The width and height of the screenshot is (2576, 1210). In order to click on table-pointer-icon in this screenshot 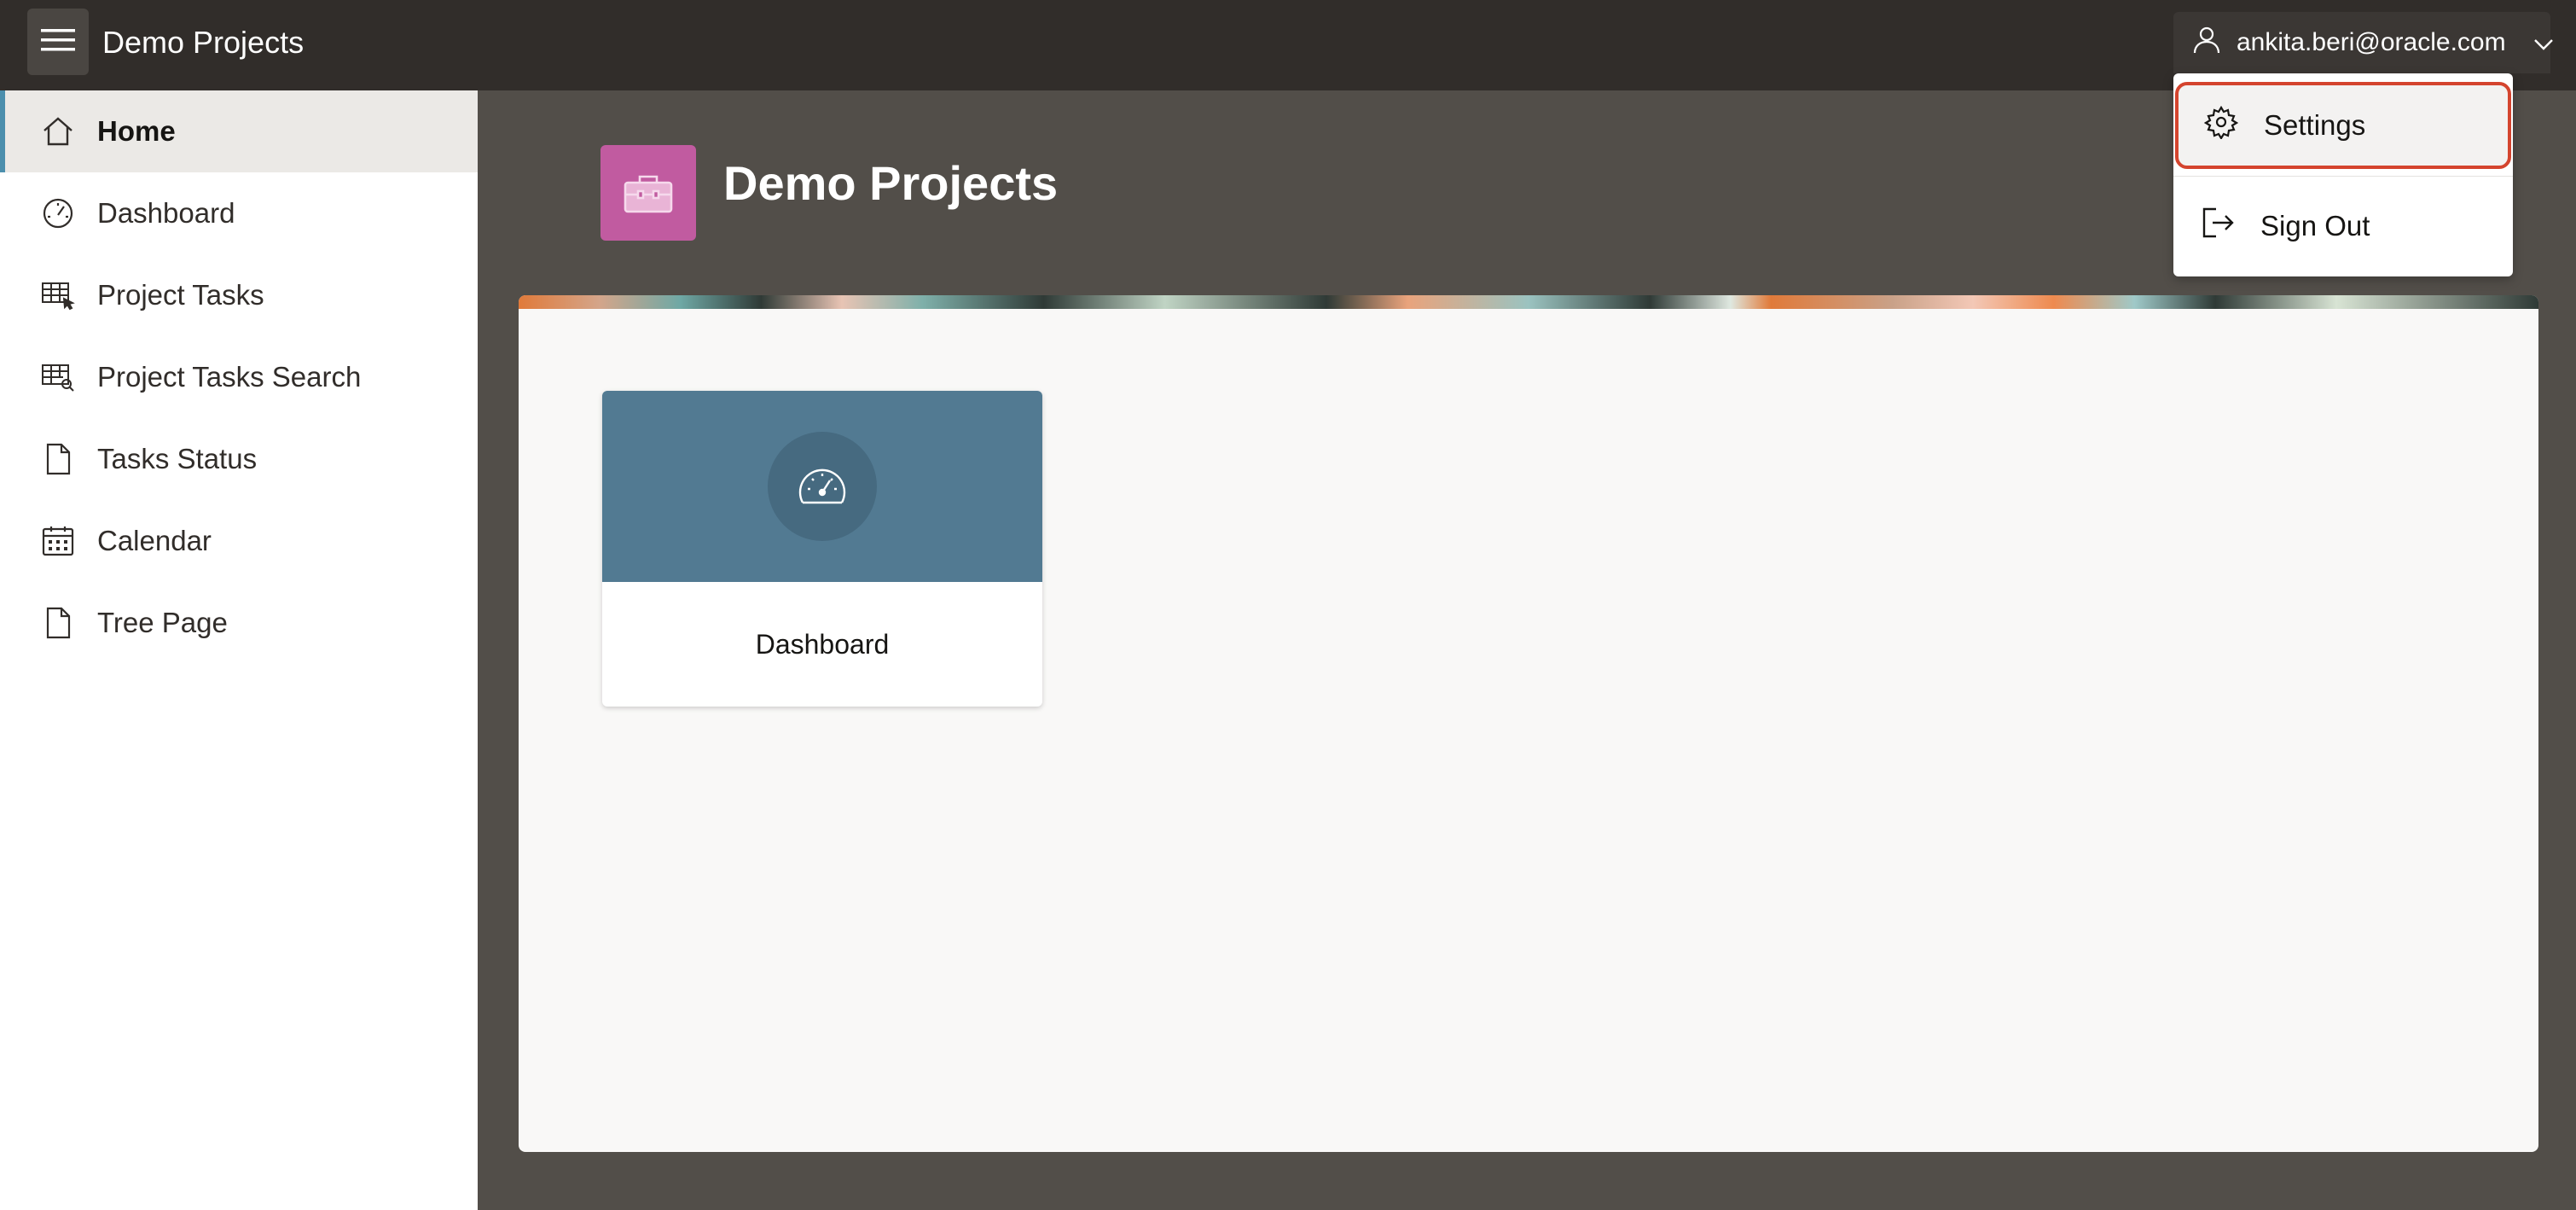, I will do `click(58, 295)`.